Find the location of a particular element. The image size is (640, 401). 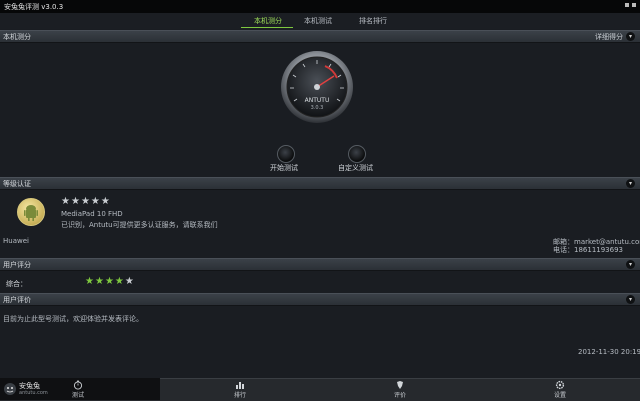

section-cert-header: 等级认证 ▾ is located at coordinates (320, 183).